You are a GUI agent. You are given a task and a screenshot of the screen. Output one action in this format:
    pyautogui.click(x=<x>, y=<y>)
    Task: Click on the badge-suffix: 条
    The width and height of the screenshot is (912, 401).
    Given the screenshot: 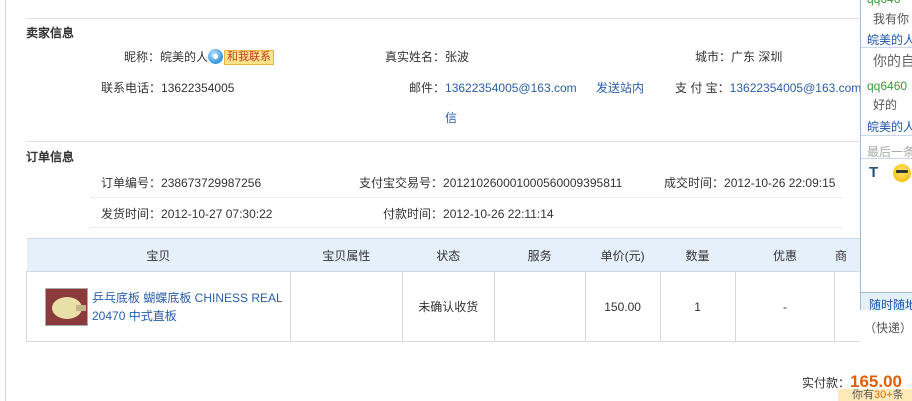 What is the action you would take?
    pyautogui.click(x=898, y=395)
    